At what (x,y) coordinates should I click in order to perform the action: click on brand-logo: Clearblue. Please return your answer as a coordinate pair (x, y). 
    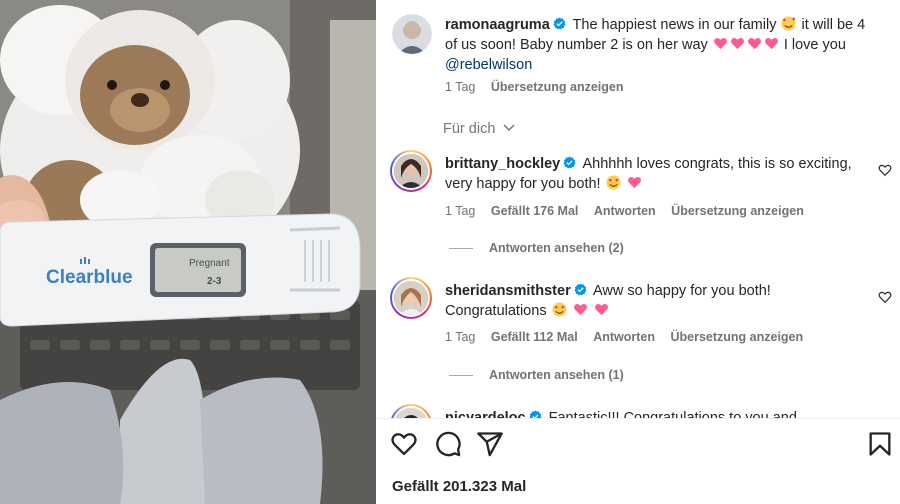
    Looking at the image, I should click on (89, 277).